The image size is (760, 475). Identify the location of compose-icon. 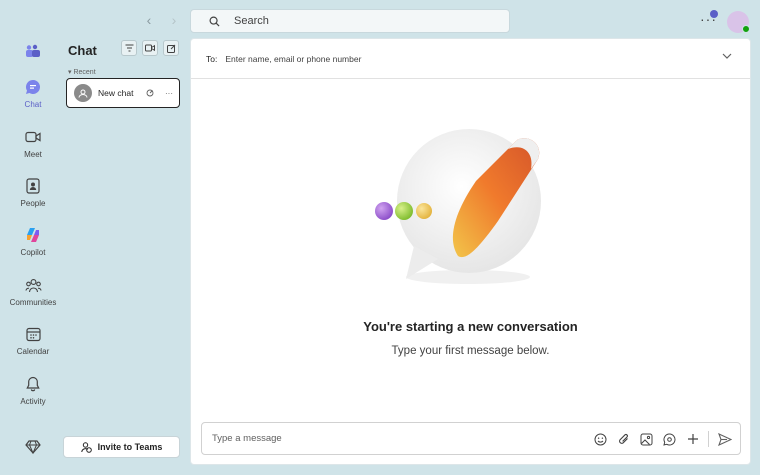
(170, 48).